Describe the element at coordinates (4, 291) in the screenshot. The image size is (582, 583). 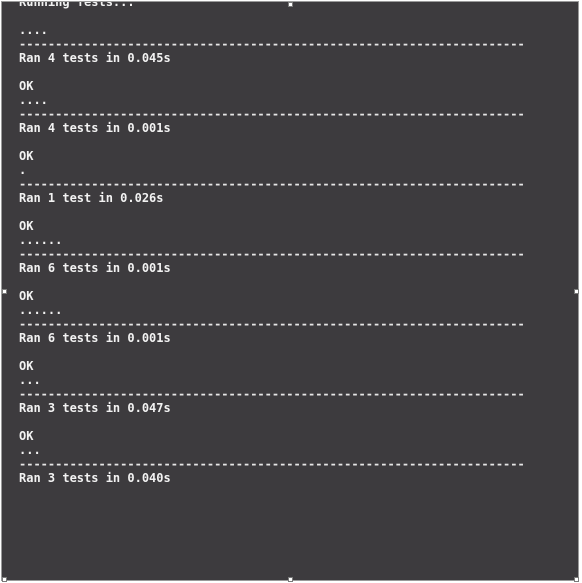
I see `resize-handle-left-middle` at that location.